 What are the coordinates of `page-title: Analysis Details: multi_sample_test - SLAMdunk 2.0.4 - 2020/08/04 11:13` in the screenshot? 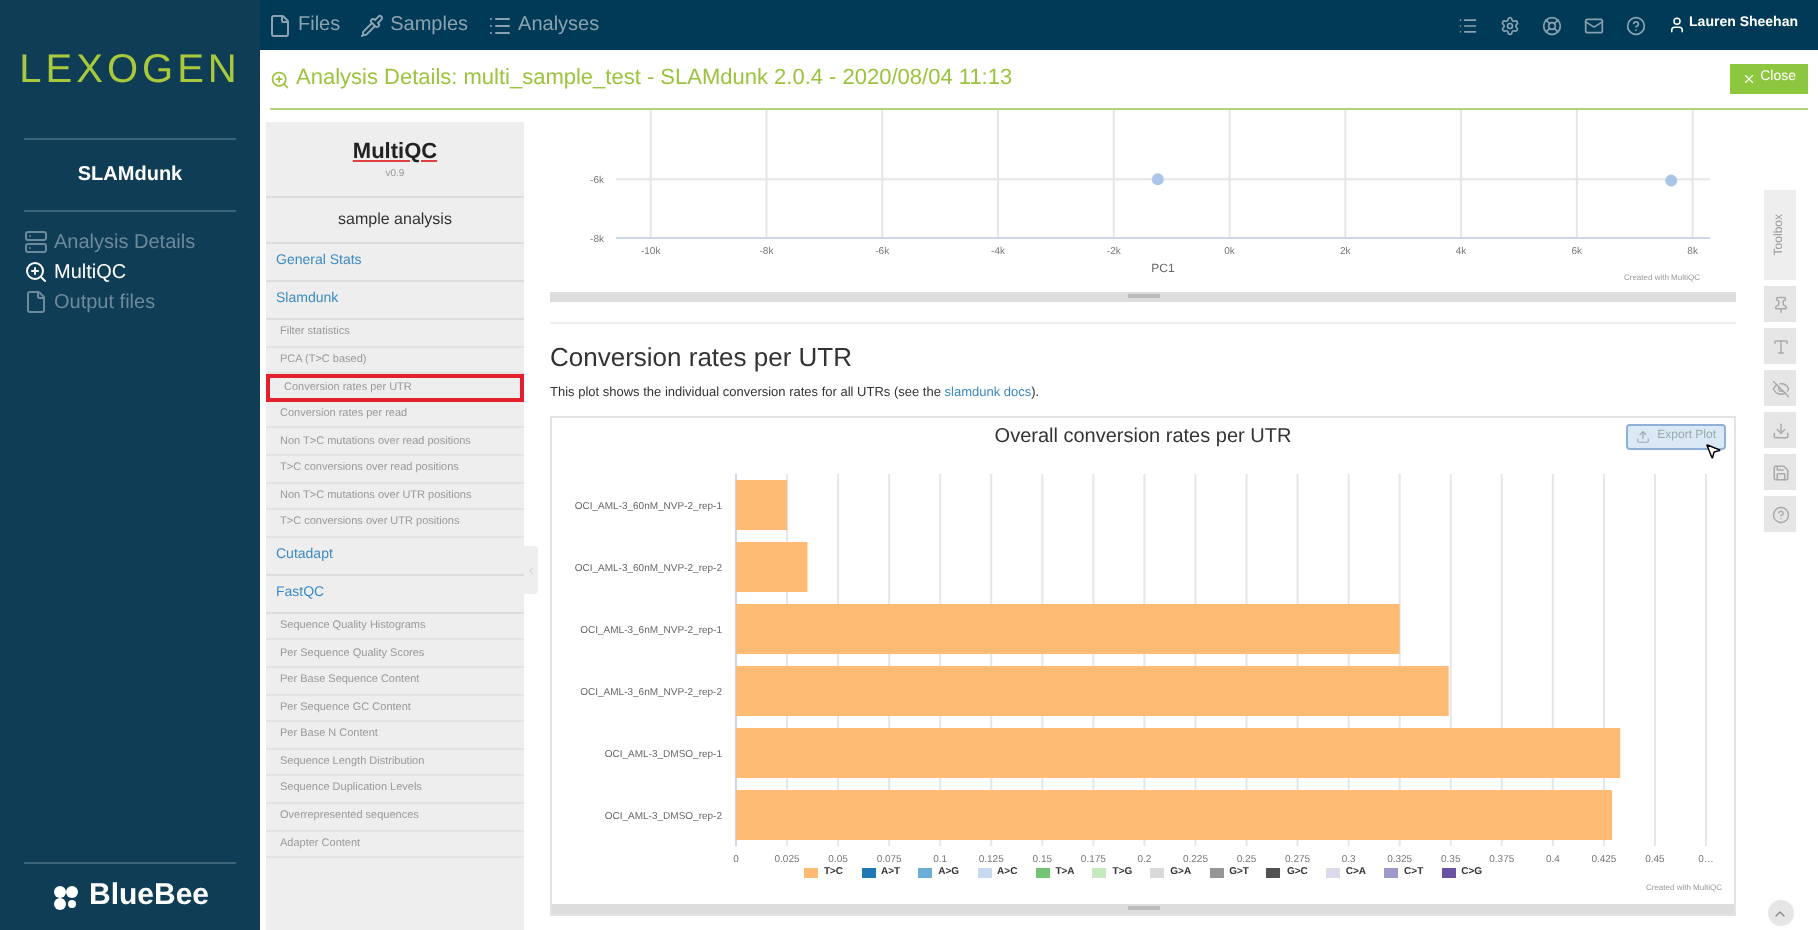 It's located at (654, 79).